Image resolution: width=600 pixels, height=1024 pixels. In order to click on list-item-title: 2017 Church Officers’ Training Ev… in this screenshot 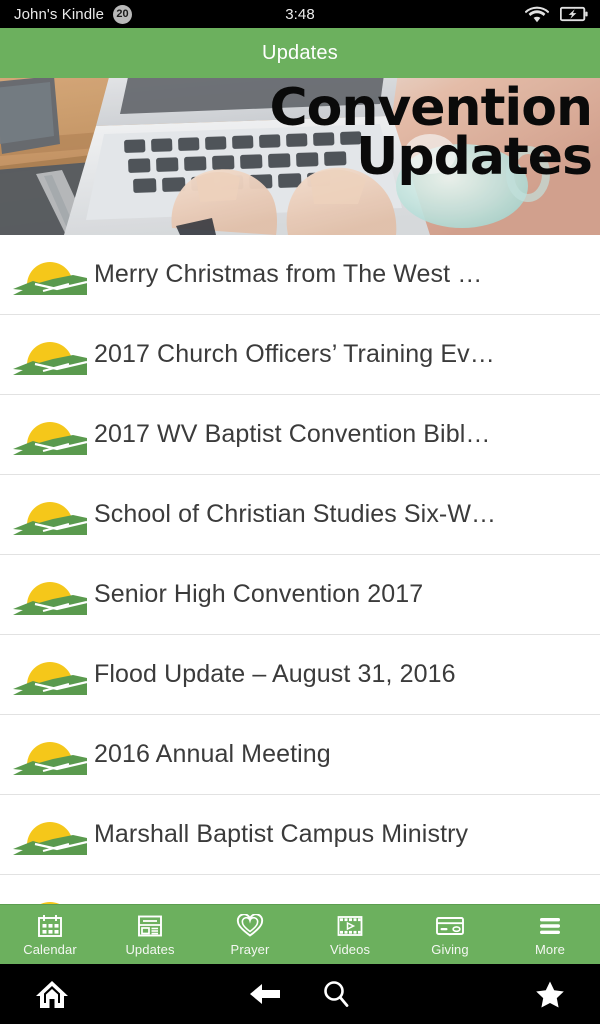, I will do `click(294, 354)`.